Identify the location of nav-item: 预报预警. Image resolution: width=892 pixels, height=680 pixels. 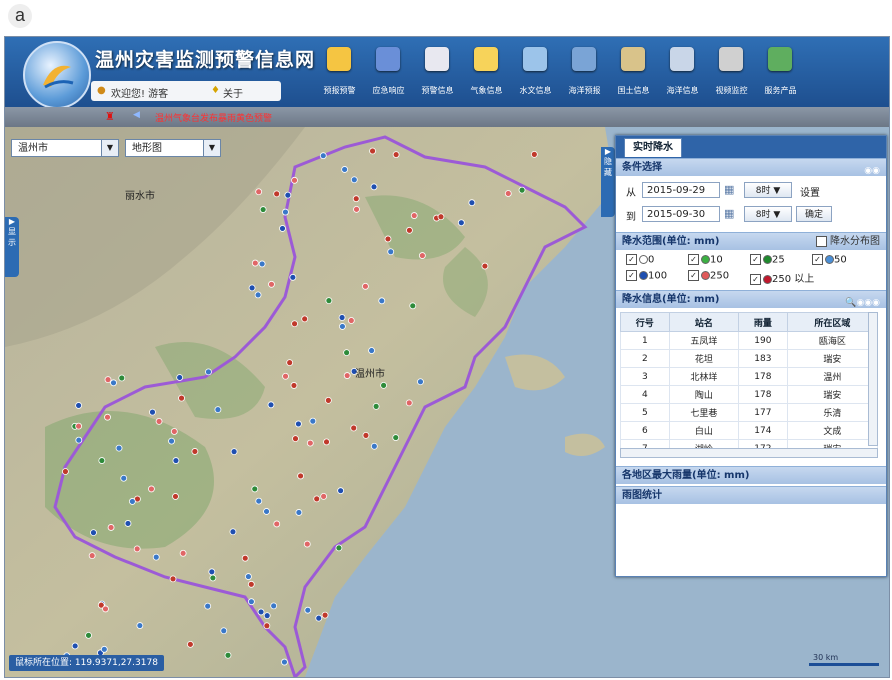
(339, 73).